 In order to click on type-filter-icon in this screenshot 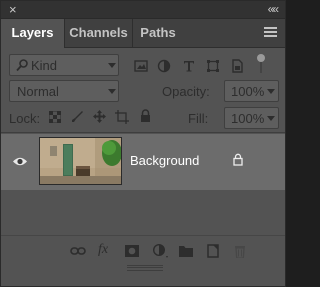, I will do `click(189, 66)`.